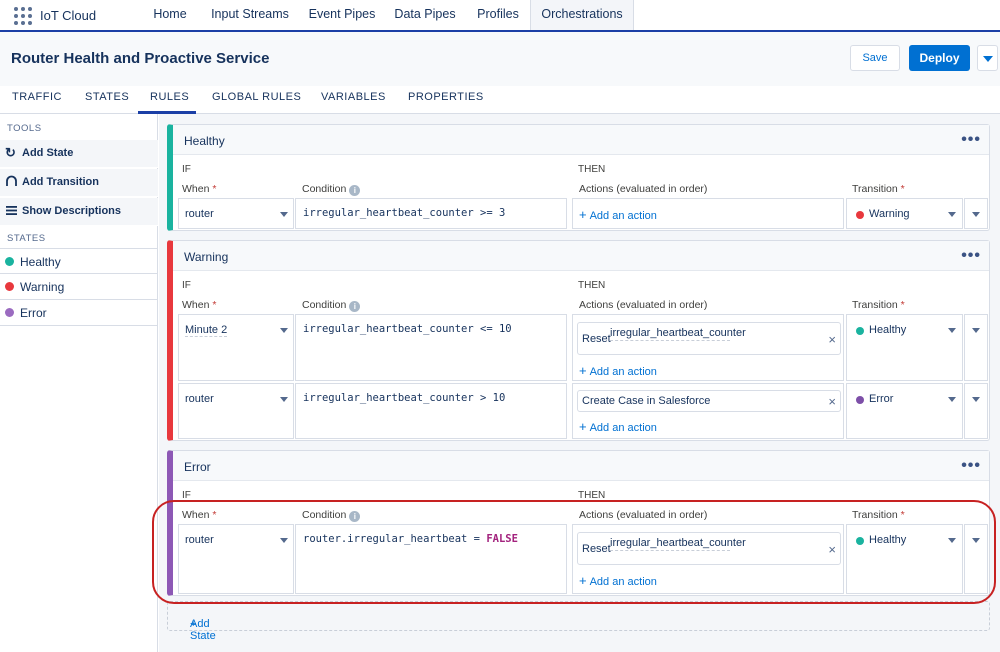 The height and width of the screenshot is (652, 1000). What do you see at coordinates (646, 401) in the screenshot?
I see `action-value: Create Case in Salesforce` at bounding box center [646, 401].